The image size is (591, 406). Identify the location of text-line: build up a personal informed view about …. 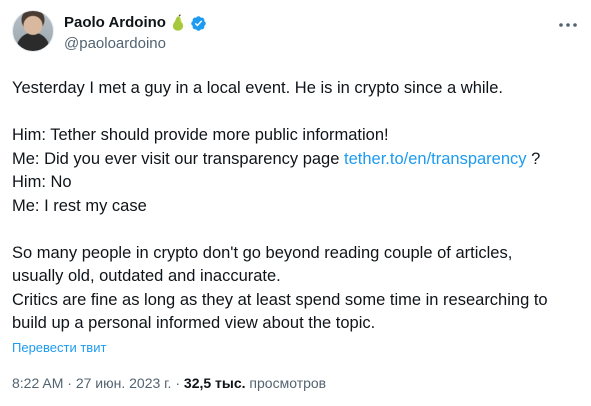
(194, 323).